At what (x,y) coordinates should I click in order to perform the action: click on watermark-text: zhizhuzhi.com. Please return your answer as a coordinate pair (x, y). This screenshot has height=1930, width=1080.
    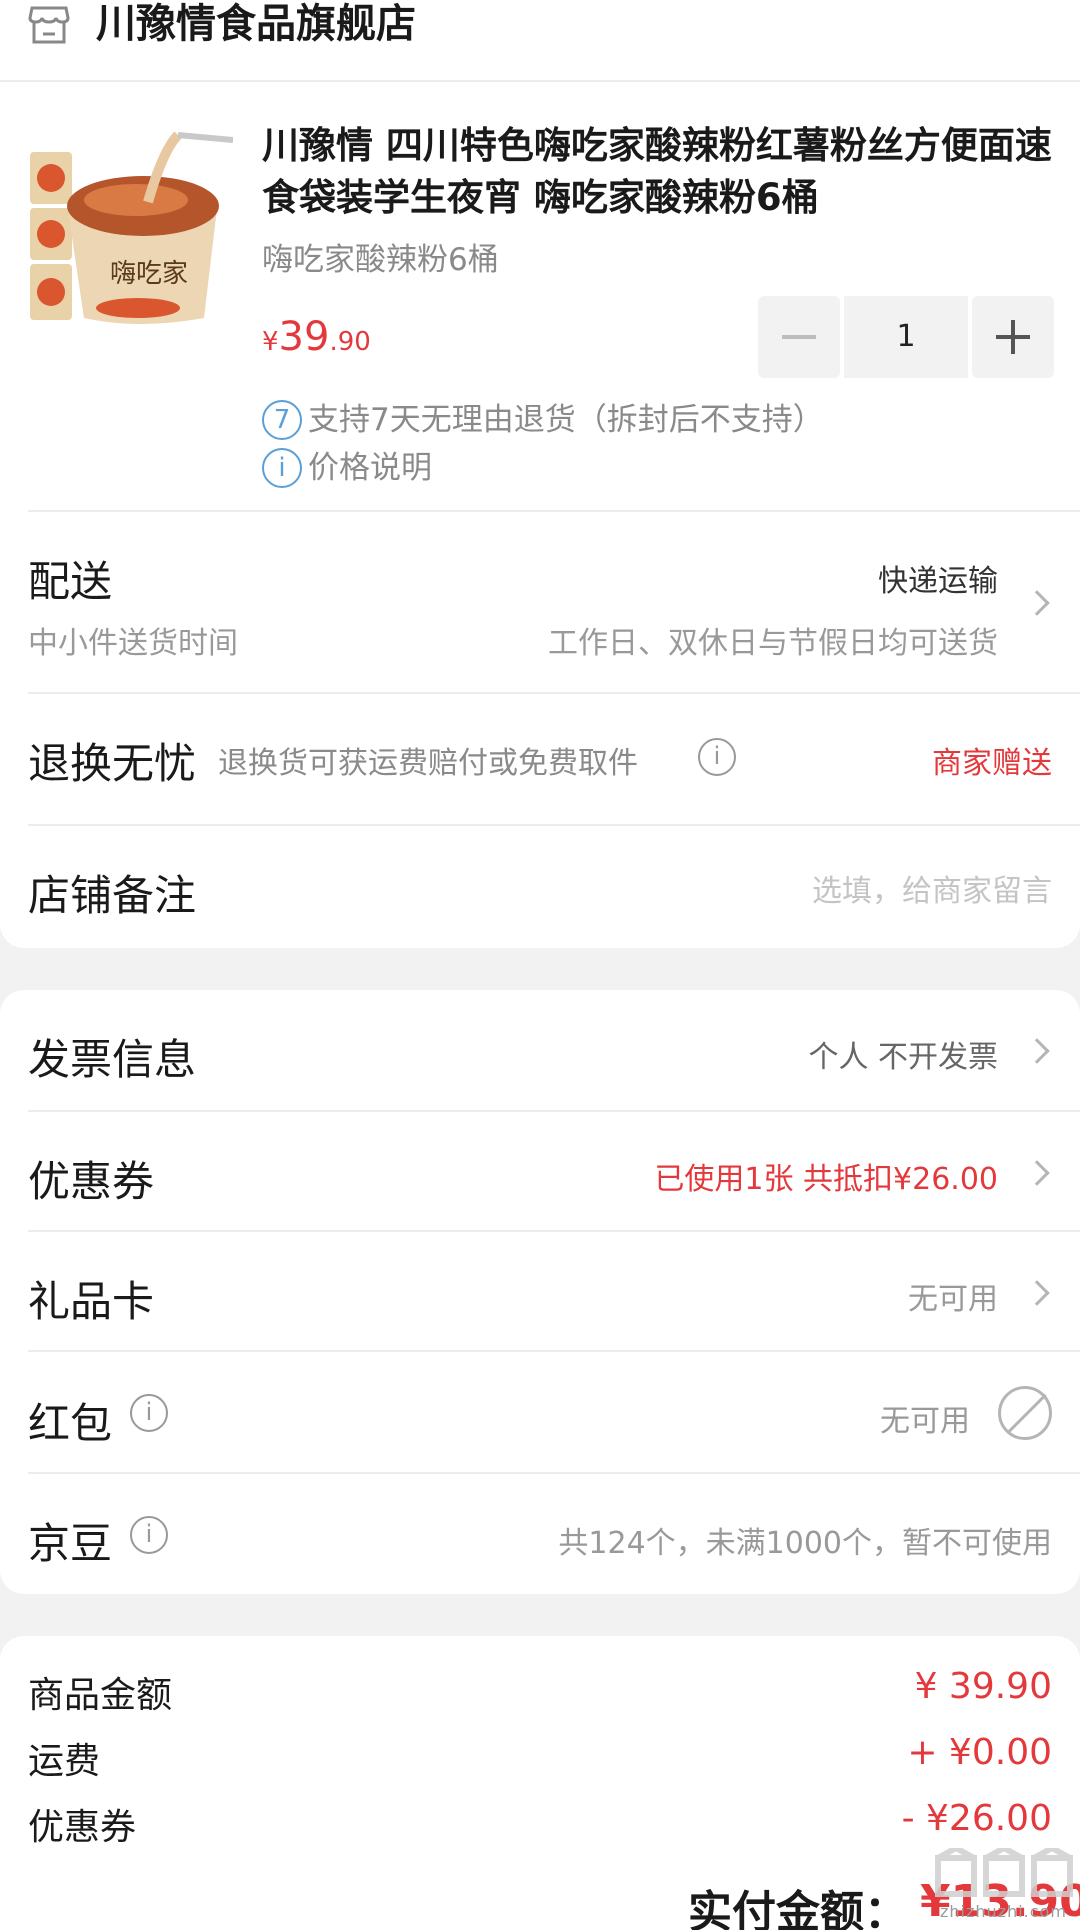
    Looking at the image, I should click on (1003, 1911).